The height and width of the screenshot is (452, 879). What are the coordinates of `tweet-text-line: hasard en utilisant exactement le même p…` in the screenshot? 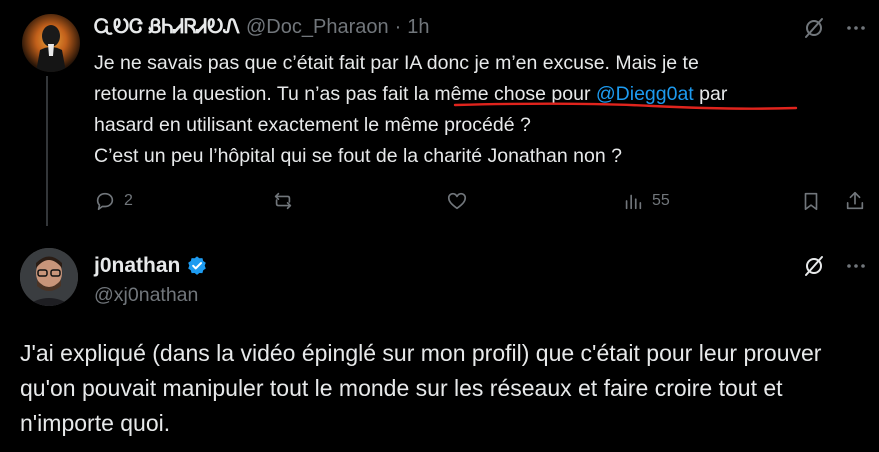 It's located at (312, 125).